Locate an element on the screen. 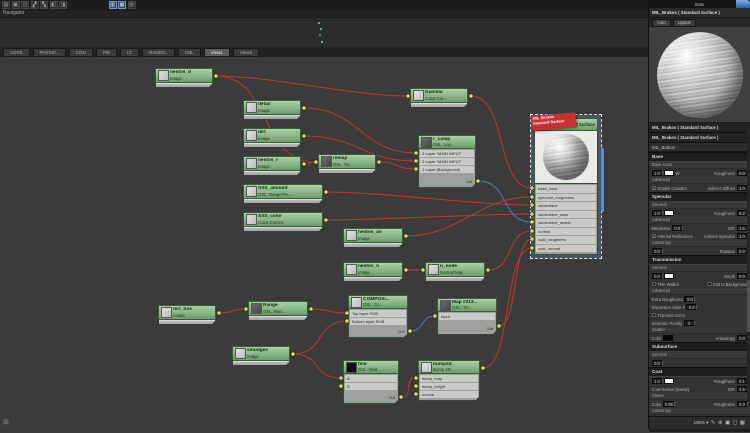  layout-tool-icon: ▚ is located at coordinates (44, 5).